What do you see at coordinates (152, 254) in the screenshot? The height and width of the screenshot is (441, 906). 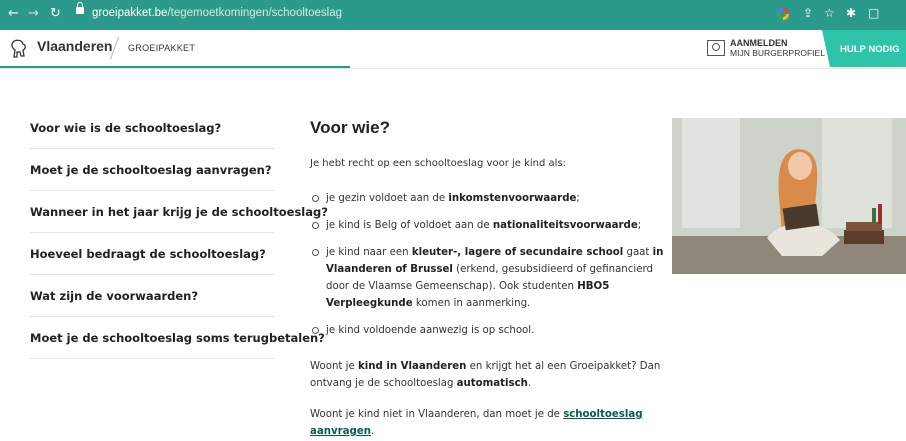 I see `nav-item-bedrag: Hoeveel bedraagt de schooltoeslag?` at bounding box center [152, 254].